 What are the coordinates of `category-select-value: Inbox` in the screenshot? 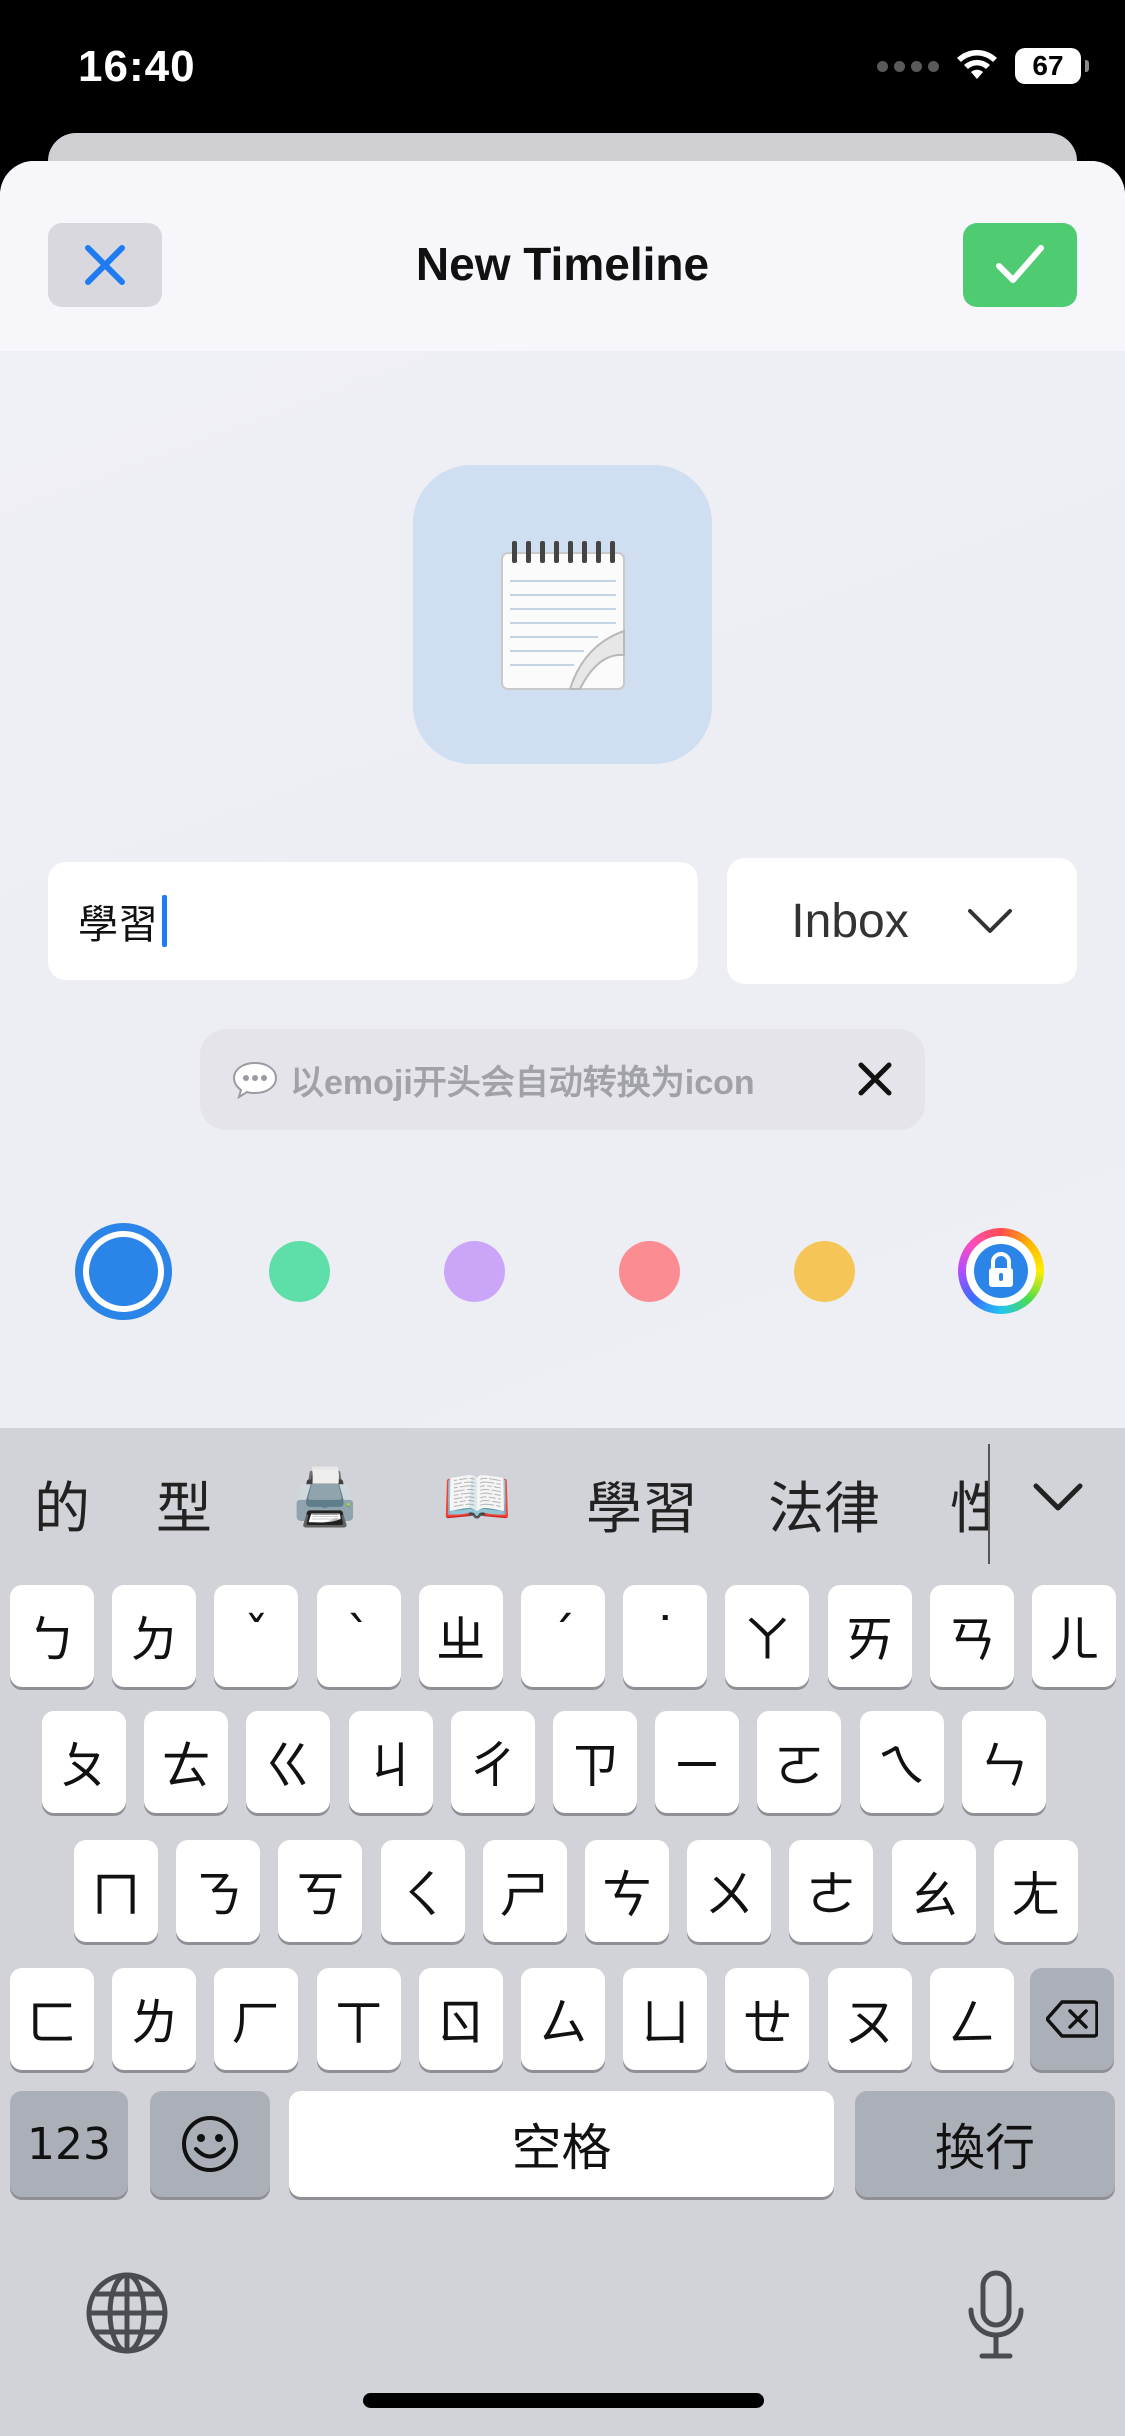 It's located at (850, 921).